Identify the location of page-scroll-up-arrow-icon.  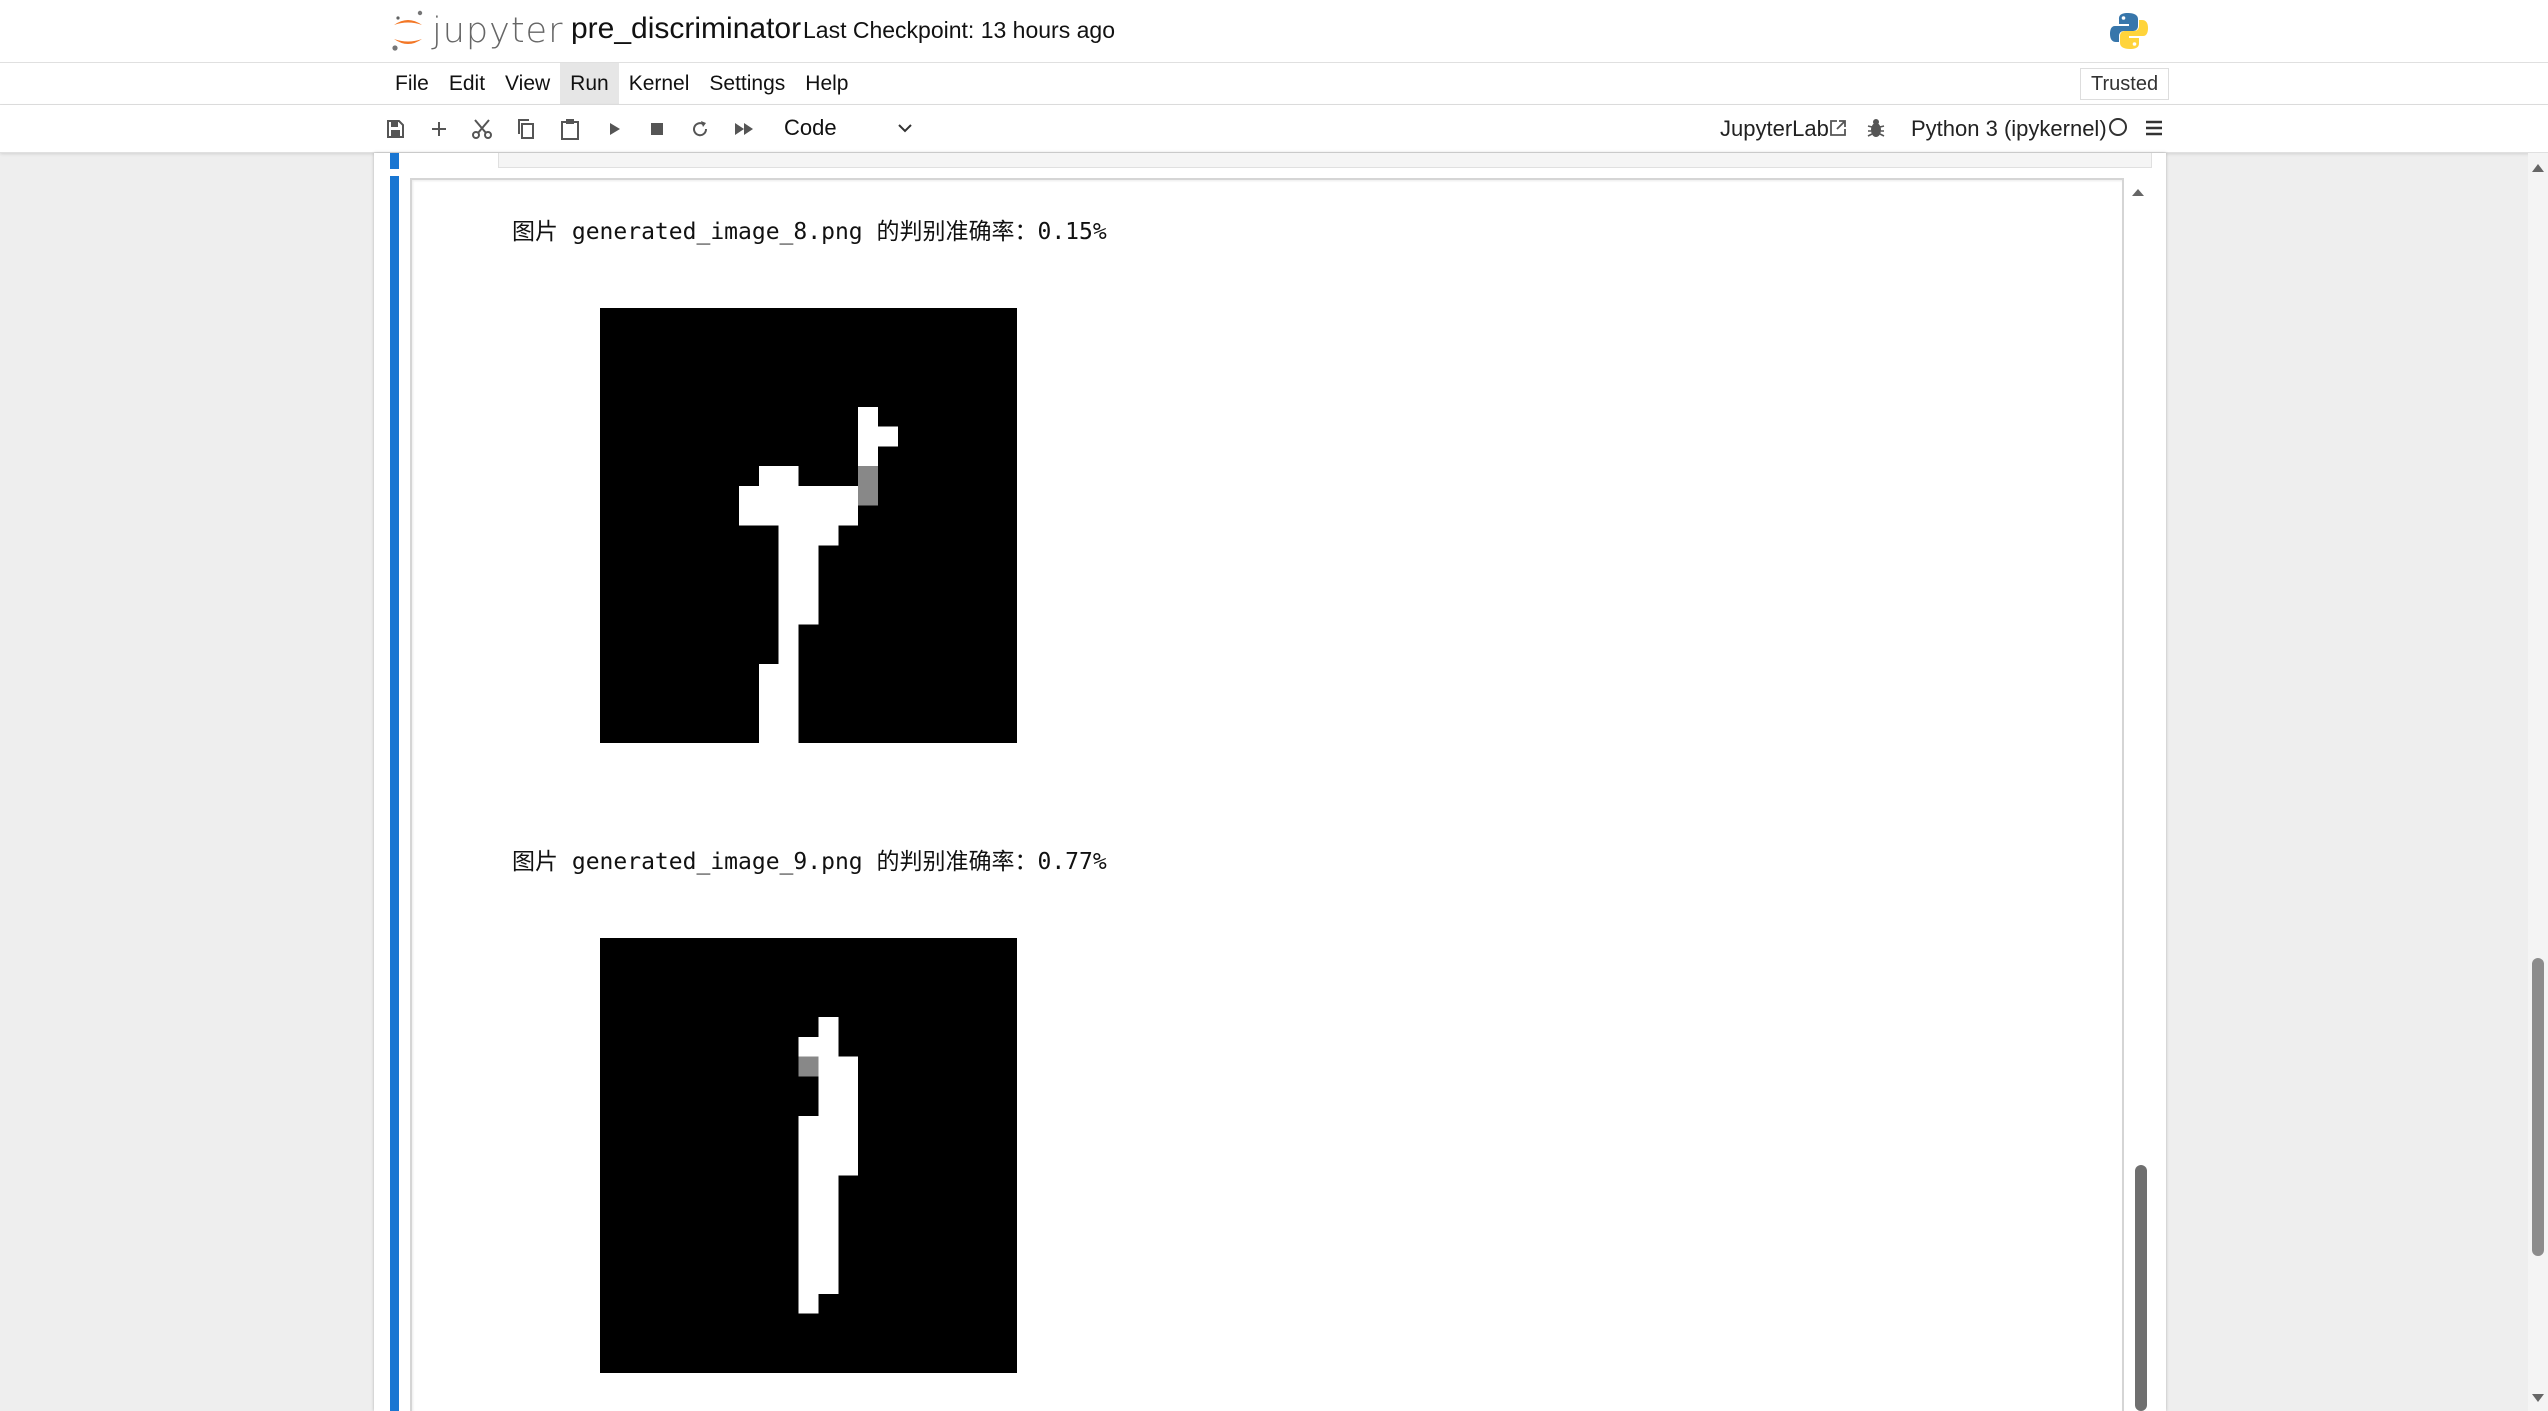
(2538, 168).